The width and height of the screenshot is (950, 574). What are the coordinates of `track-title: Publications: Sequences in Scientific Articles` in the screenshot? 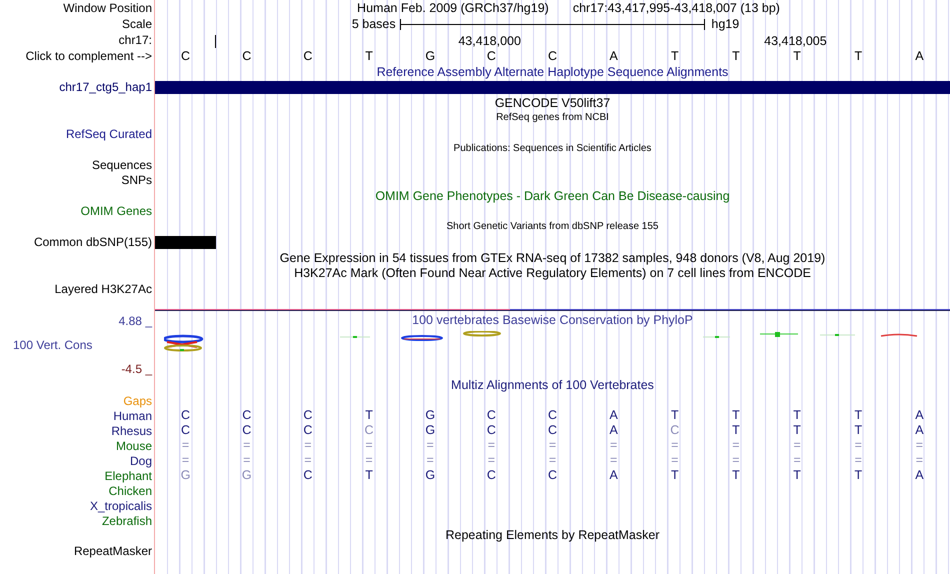 It's located at (553, 149).